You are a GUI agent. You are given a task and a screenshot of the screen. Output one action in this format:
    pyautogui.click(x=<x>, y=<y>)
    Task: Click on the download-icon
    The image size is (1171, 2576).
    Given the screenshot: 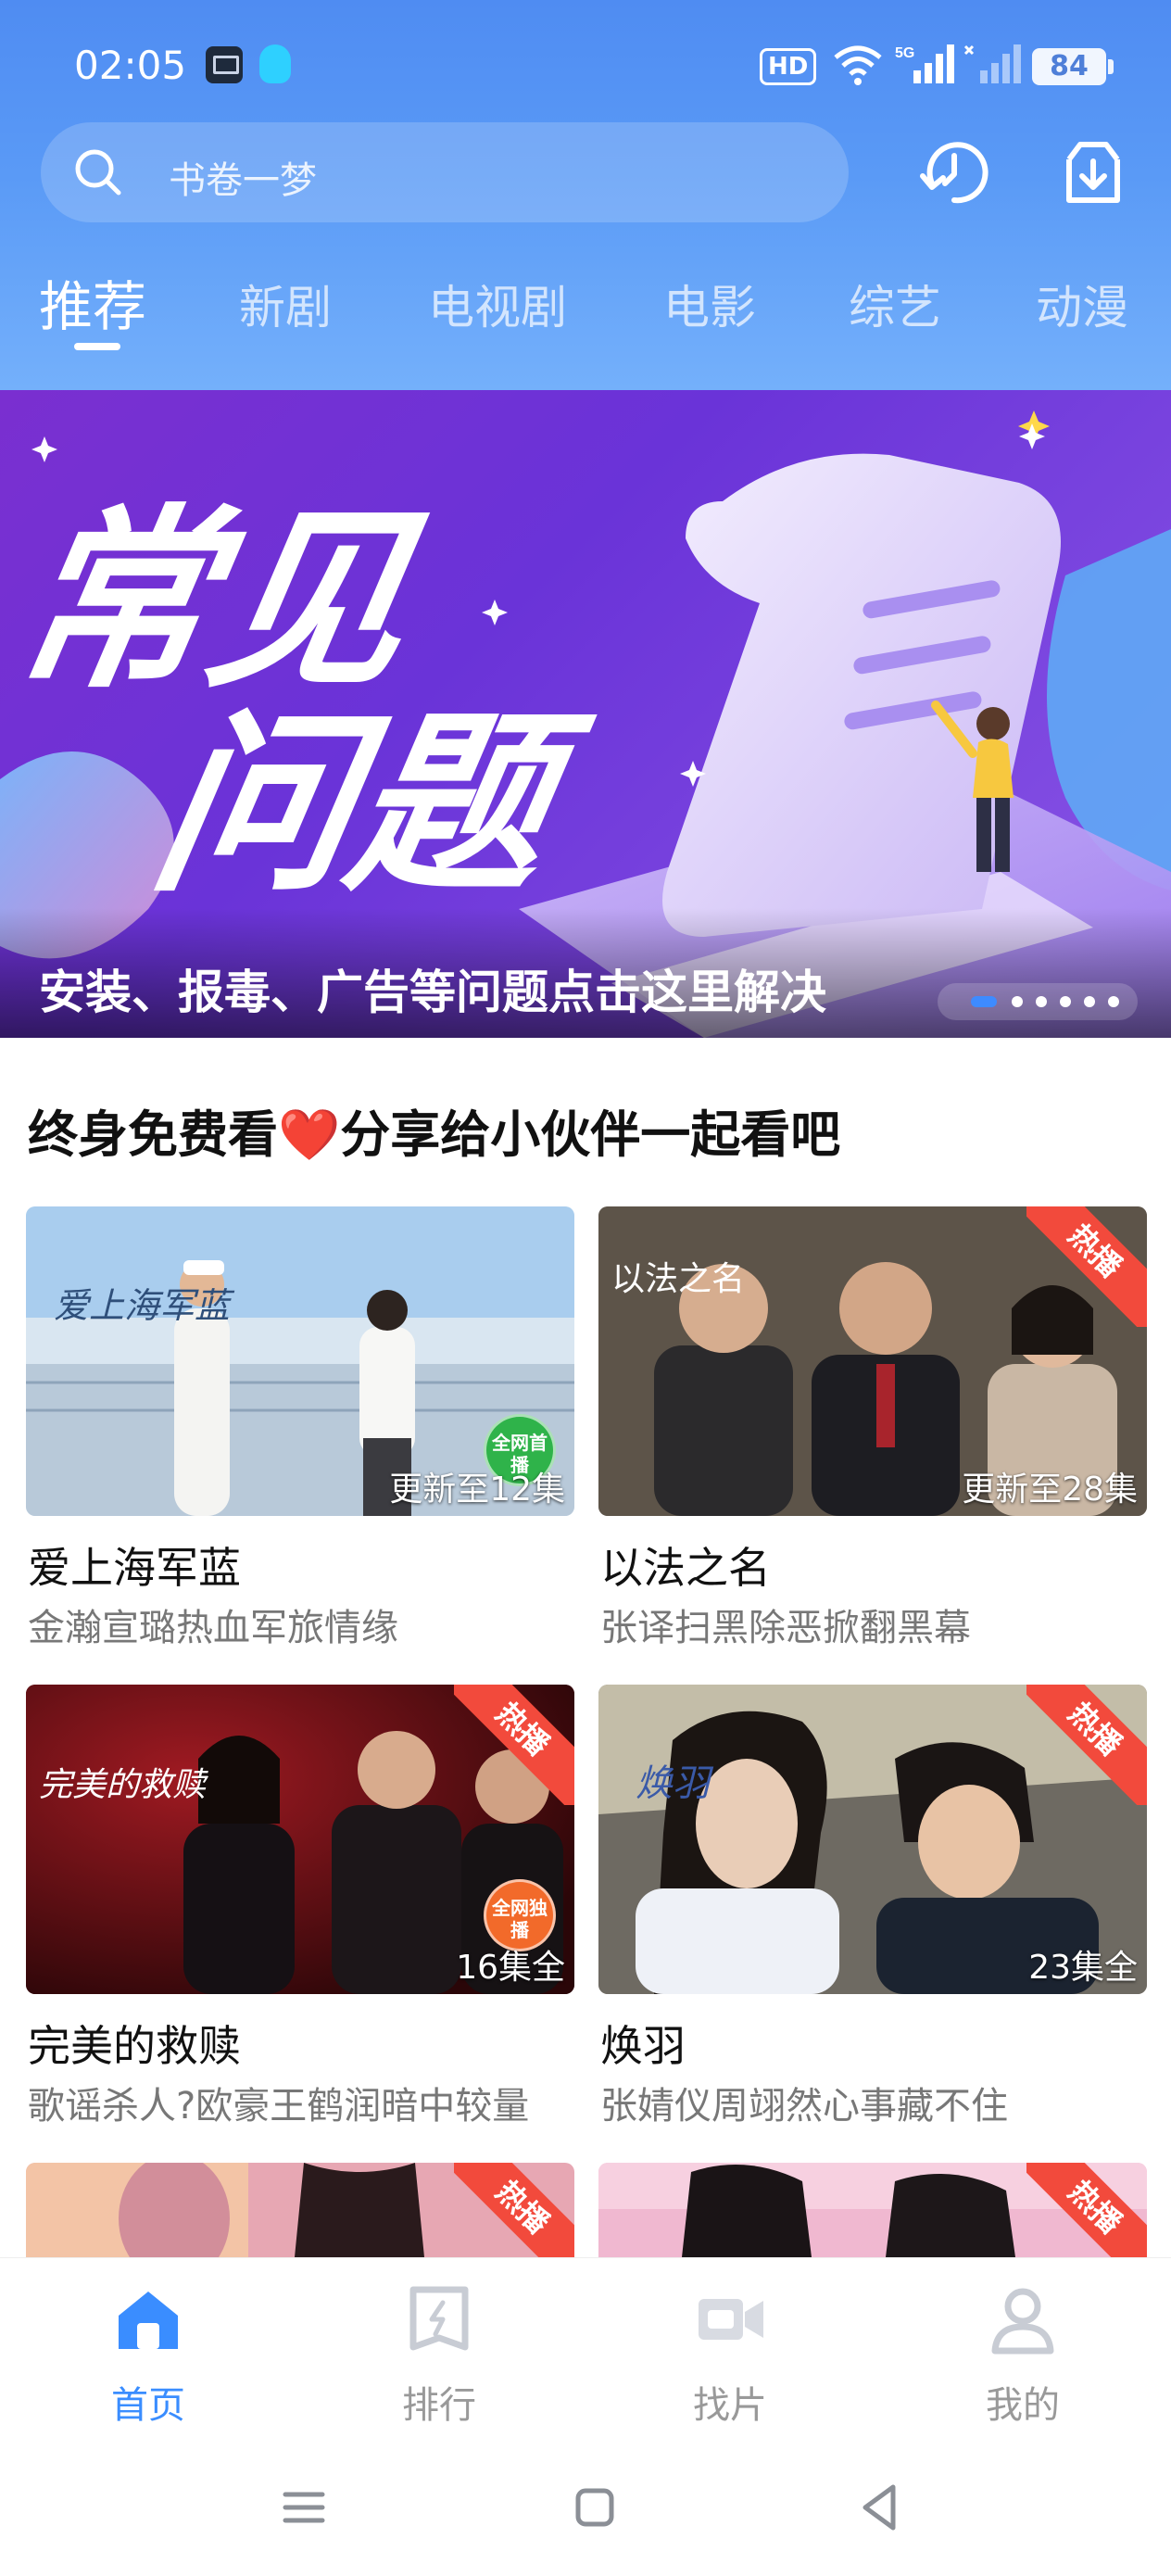 What is the action you would take?
    pyautogui.click(x=1093, y=172)
    